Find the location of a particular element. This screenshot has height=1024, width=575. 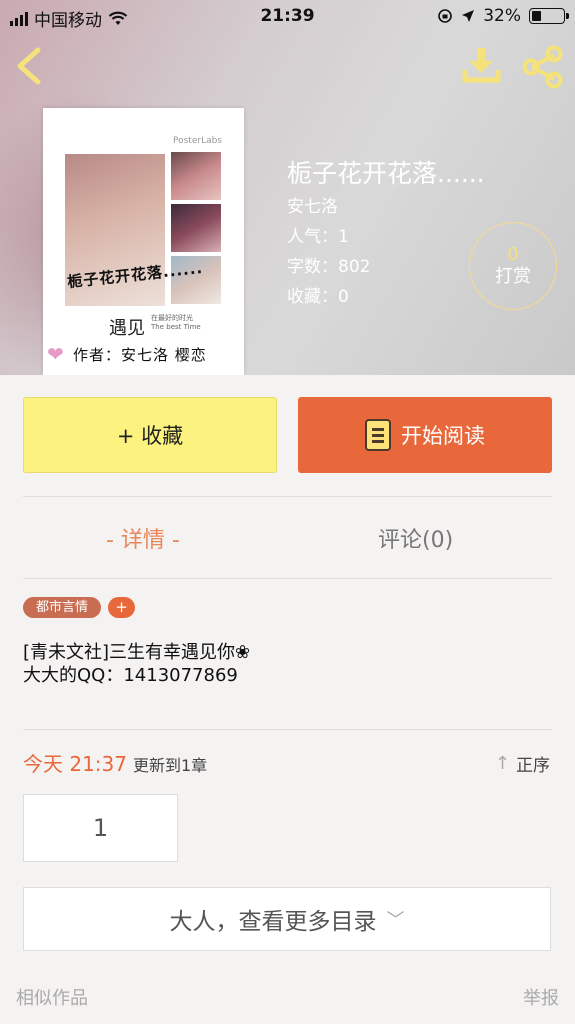

chapter-item: 1 is located at coordinates (100, 828).